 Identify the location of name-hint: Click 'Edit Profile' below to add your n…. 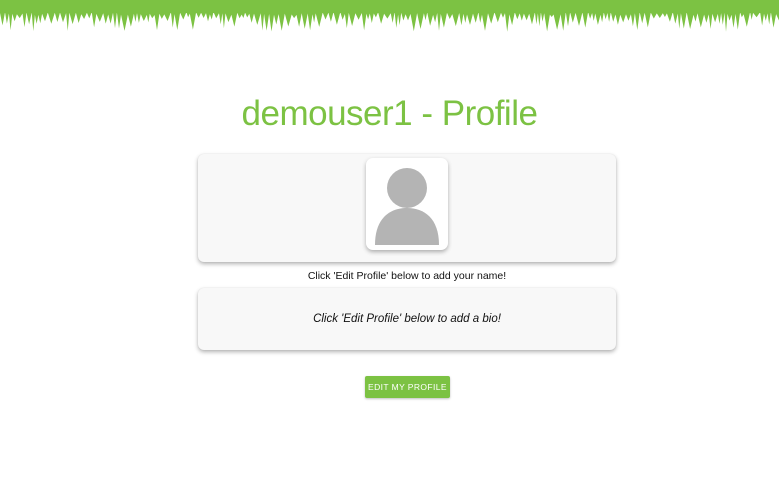
(407, 276).